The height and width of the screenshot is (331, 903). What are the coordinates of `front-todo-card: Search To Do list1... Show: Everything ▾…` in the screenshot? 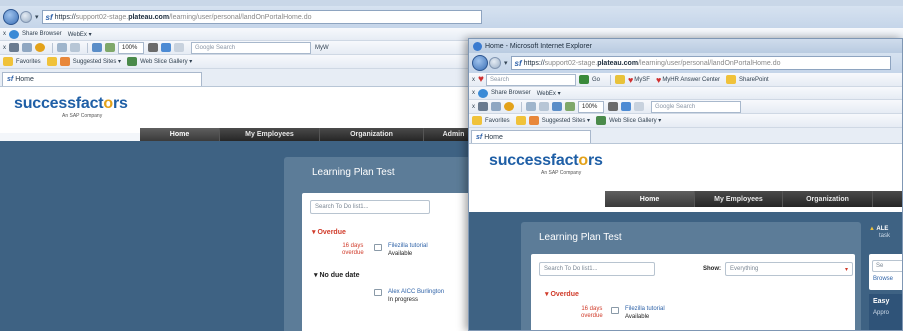 It's located at (693, 292).